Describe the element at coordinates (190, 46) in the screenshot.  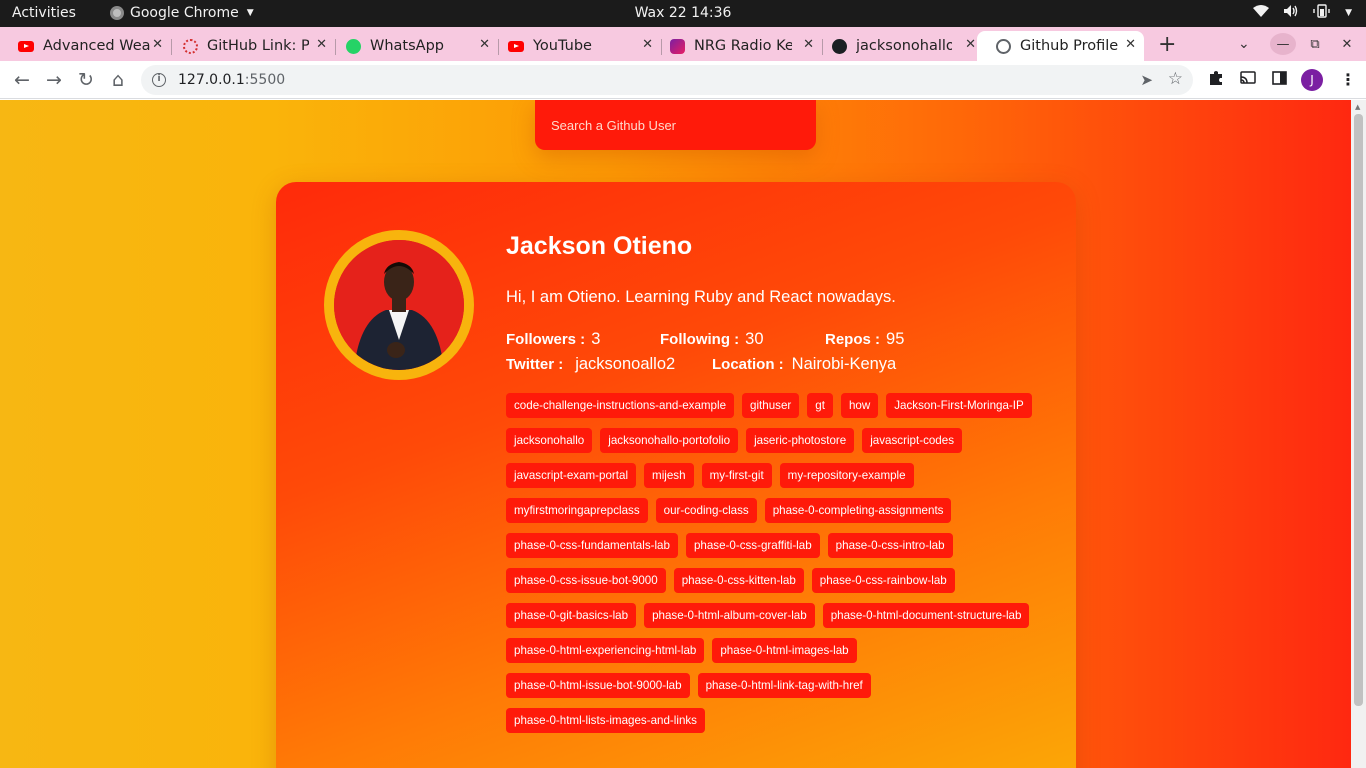
I see `ring-icon` at that location.